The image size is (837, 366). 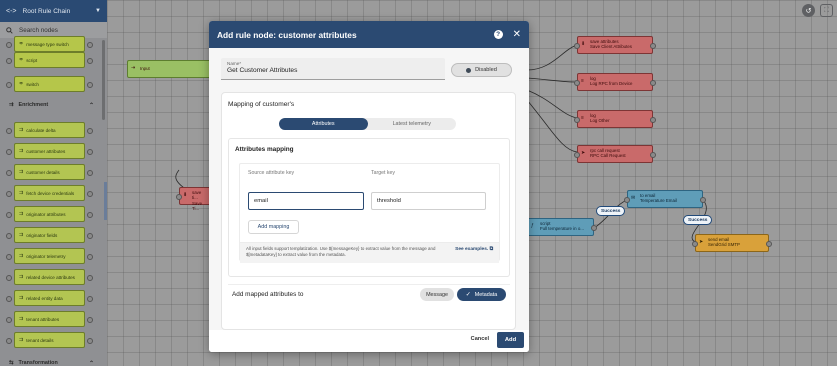 What do you see at coordinates (615, 82) in the screenshot?
I see `canvas-node-log-rpc: ≡ log Log RPC from Device` at bounding box center [615, 82].